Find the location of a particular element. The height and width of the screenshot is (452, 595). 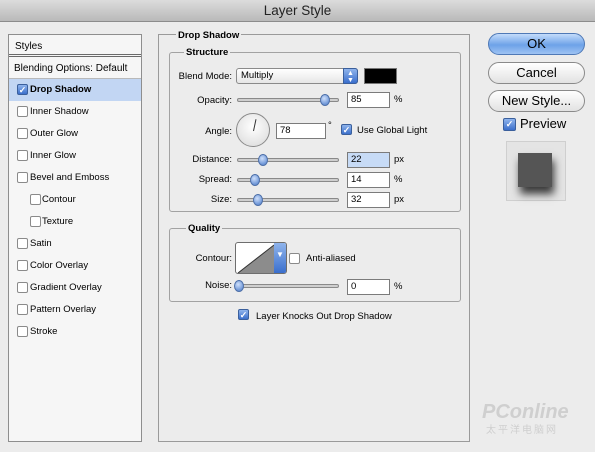

spread-unit: % is located at coordinates (398, 179).